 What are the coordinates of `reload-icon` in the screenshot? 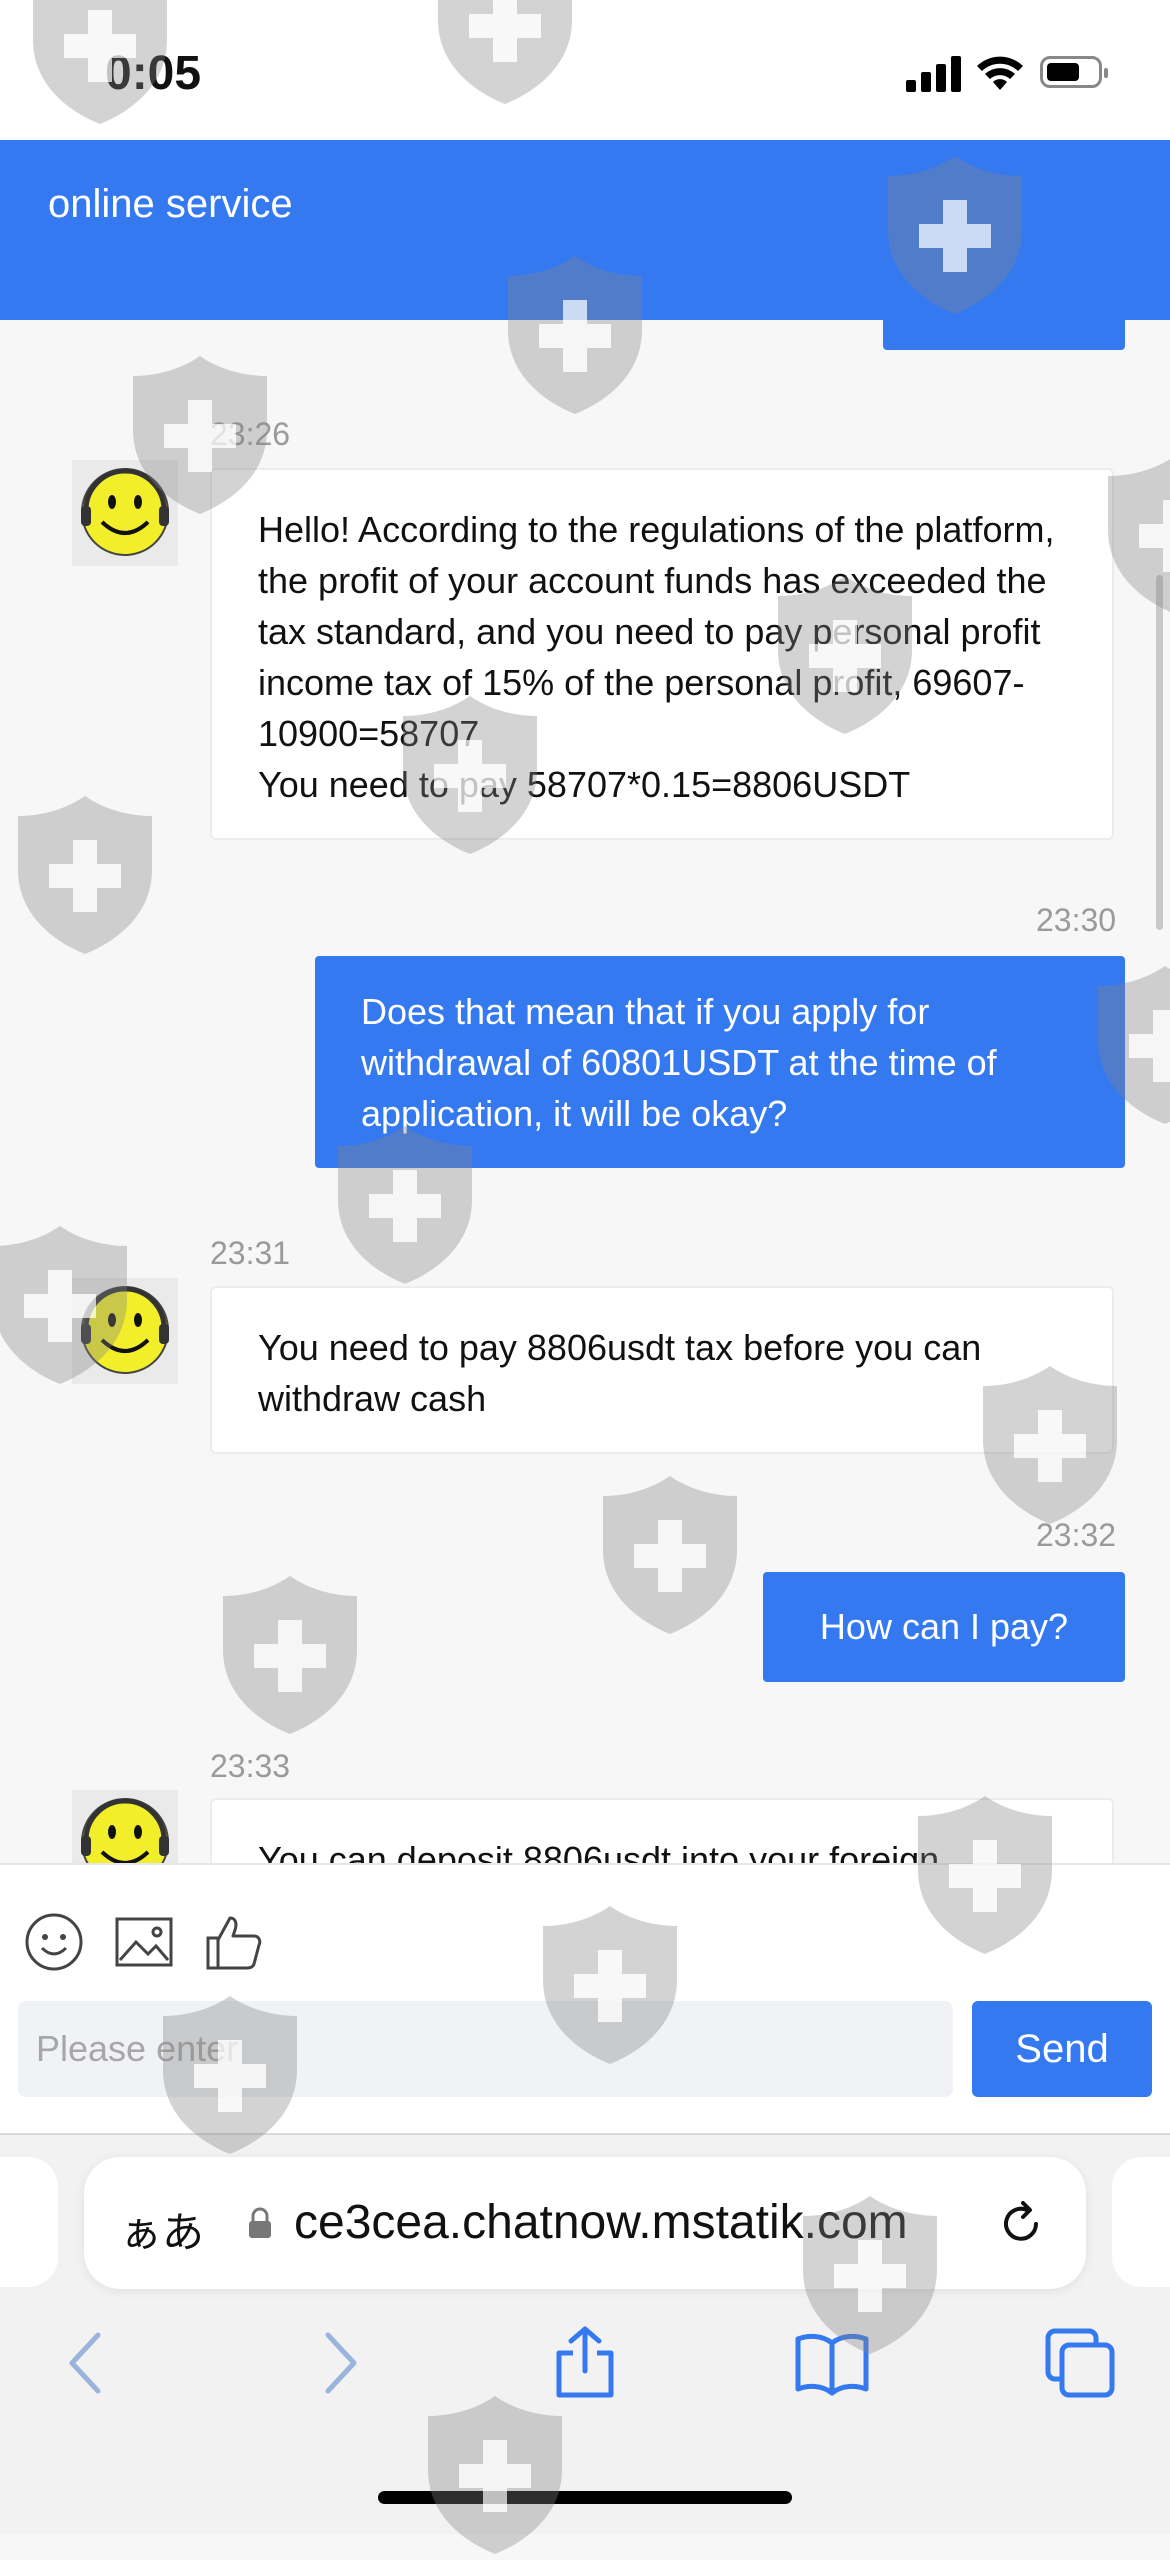 It's located at (1021, 2224).